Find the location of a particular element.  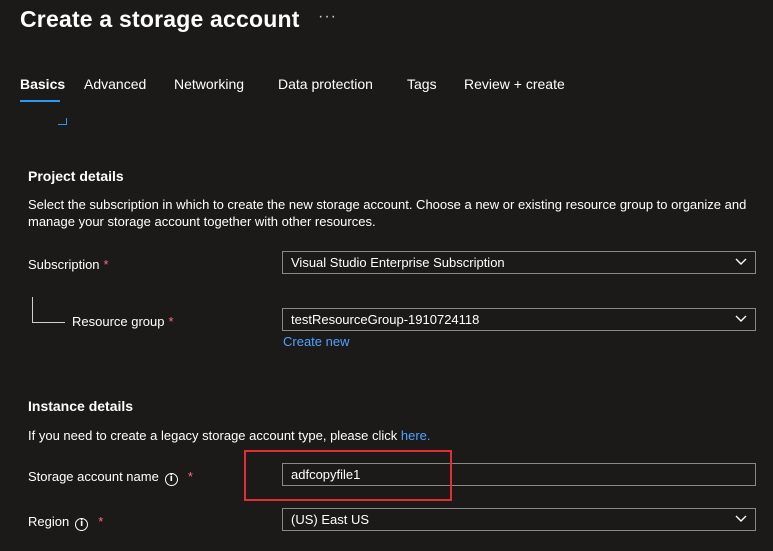

region-label-text: Region is located at coordinates (49, 521).